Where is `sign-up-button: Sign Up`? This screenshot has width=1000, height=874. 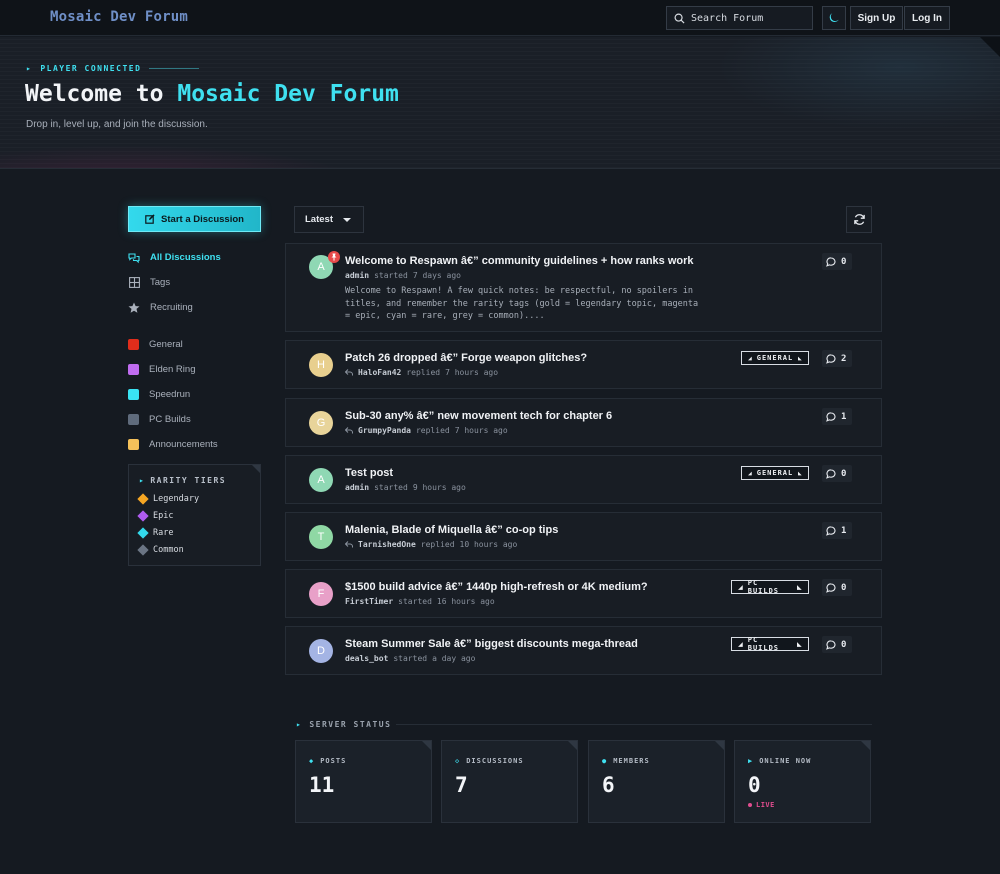
sign-up-button: Sign Up is located at coordinates (876, 18).